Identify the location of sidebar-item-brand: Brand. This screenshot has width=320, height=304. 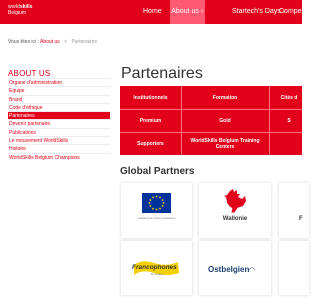
(59, 98).